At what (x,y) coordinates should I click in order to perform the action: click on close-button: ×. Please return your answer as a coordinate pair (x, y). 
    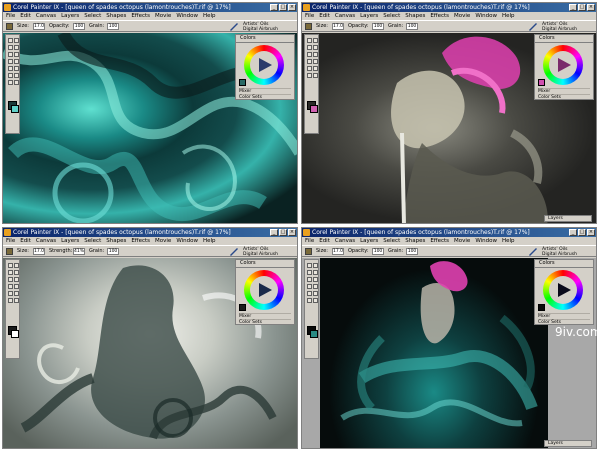
    Looking at the image, I should click on (292, 7).